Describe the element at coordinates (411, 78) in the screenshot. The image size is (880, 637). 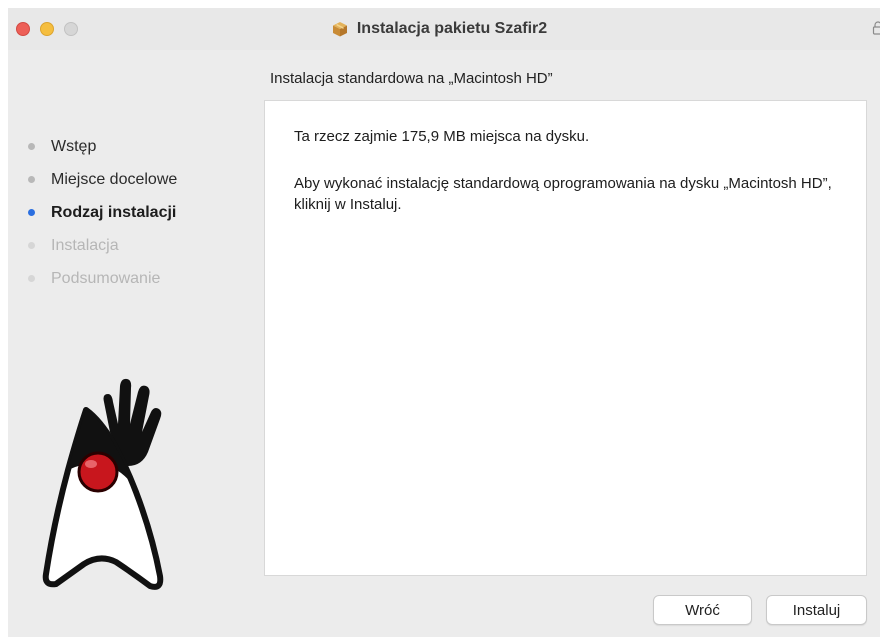
I see `page-subtitle: Instalacja standardowa na „Macintosh HD”` at that location.